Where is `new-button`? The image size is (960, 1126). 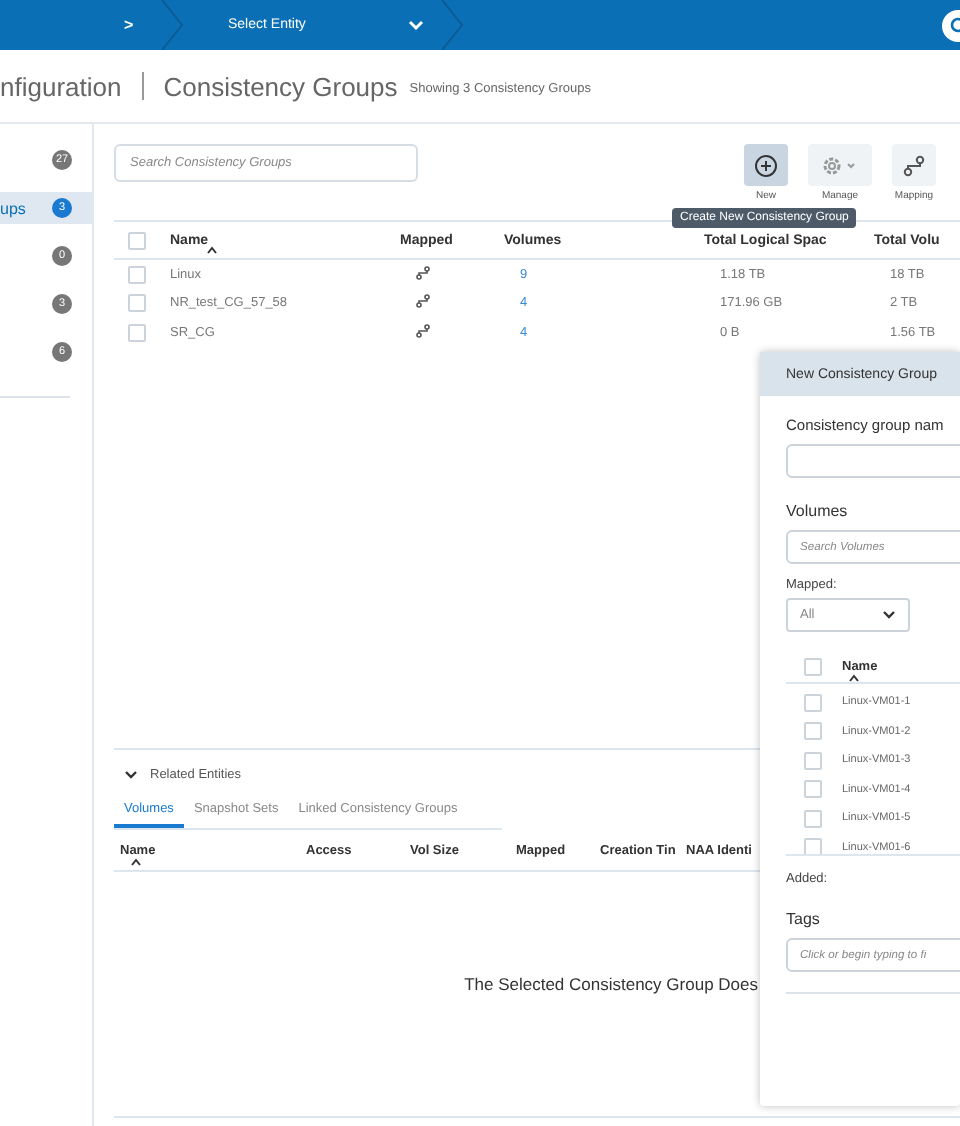 new-button is located at coordinates (766, 165).